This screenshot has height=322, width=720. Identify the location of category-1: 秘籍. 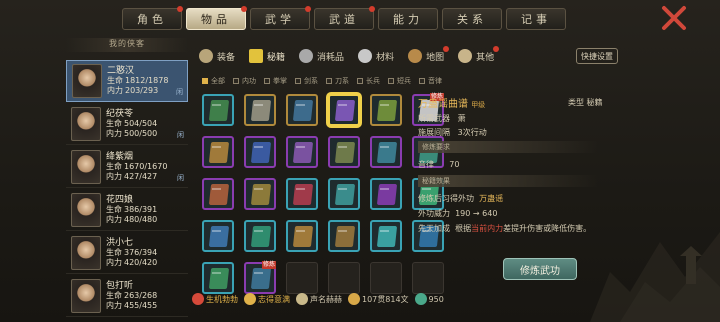
(267, 56).